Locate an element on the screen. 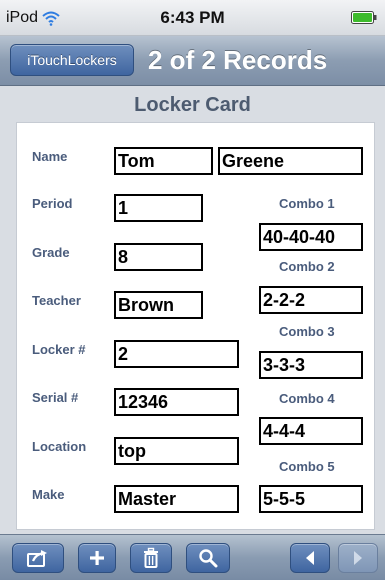 Image resolution: width=385 pixels, height=580 pixels. period-label: Period is located at coordinates (52, 203).